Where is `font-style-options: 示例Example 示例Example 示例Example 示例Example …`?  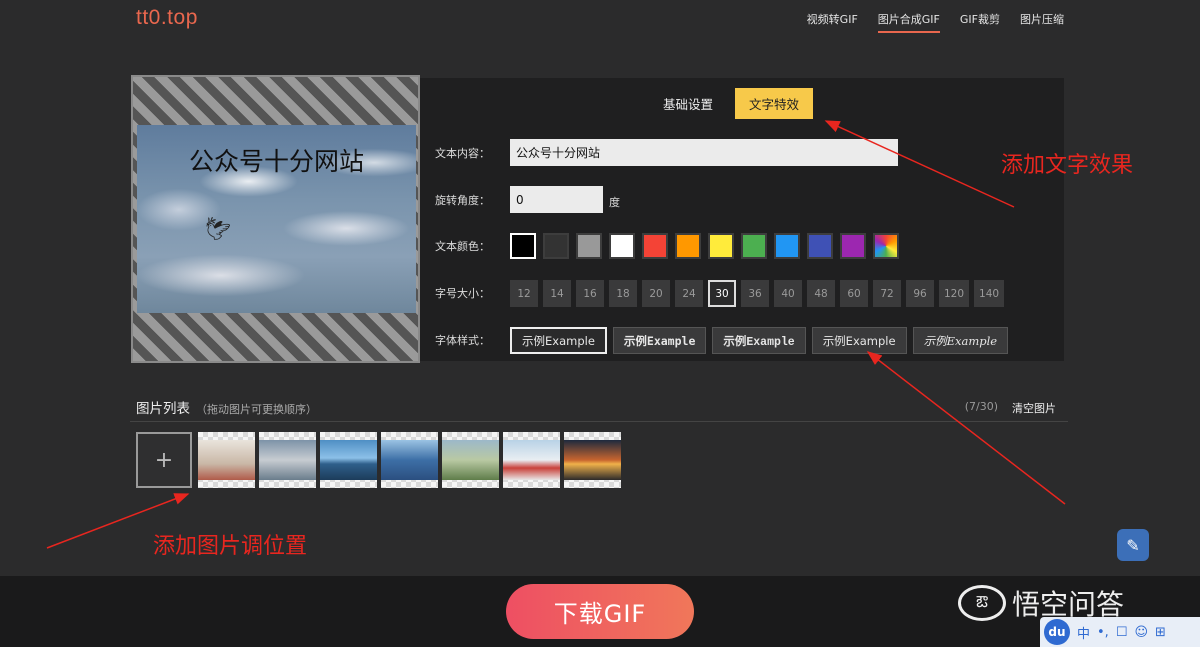 font-style-options: 示例Example 示例Example 示例Example 示例Example … is located at coordinates (759, 340).